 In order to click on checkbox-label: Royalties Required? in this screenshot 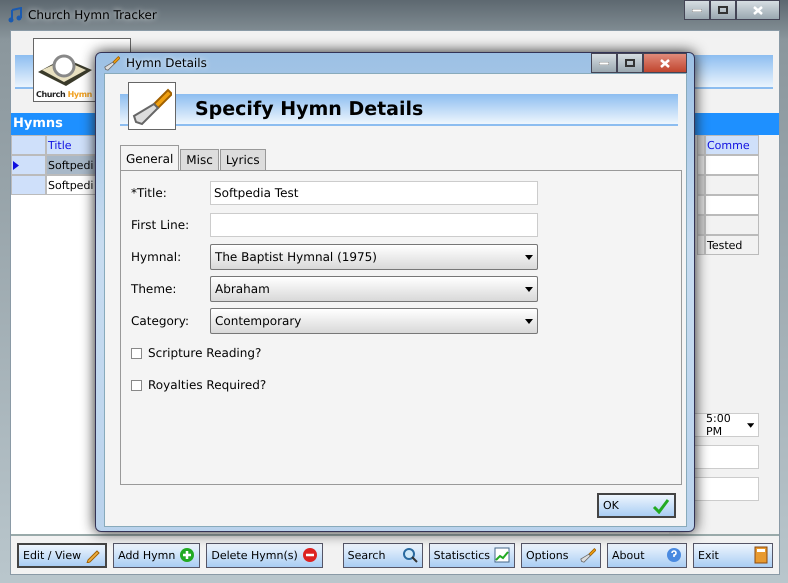, I will do `click(406, 385)`.